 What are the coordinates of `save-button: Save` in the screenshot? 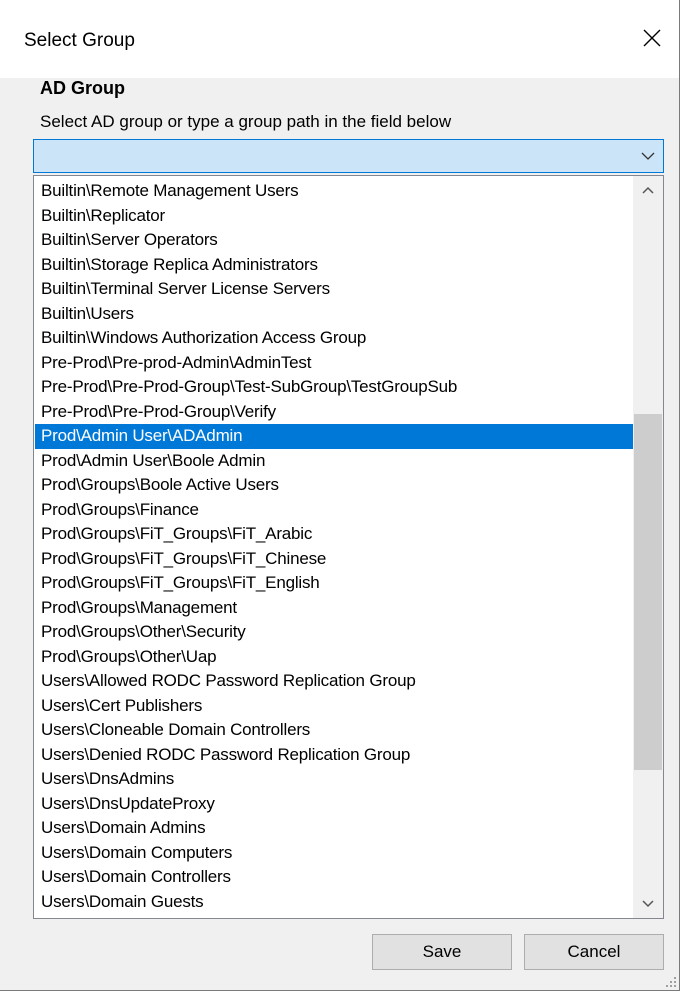 It's located at (442, 952).